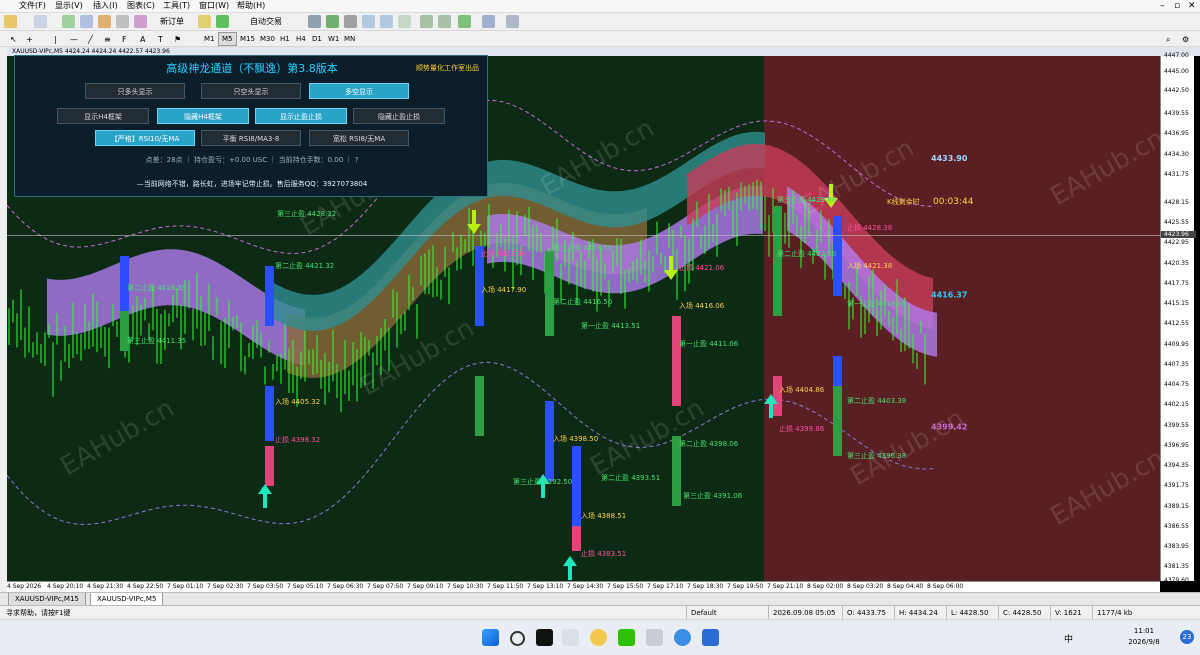 The image size is (1200, 655). I want to click on trendline-icon: ╱, so click(90, 39).